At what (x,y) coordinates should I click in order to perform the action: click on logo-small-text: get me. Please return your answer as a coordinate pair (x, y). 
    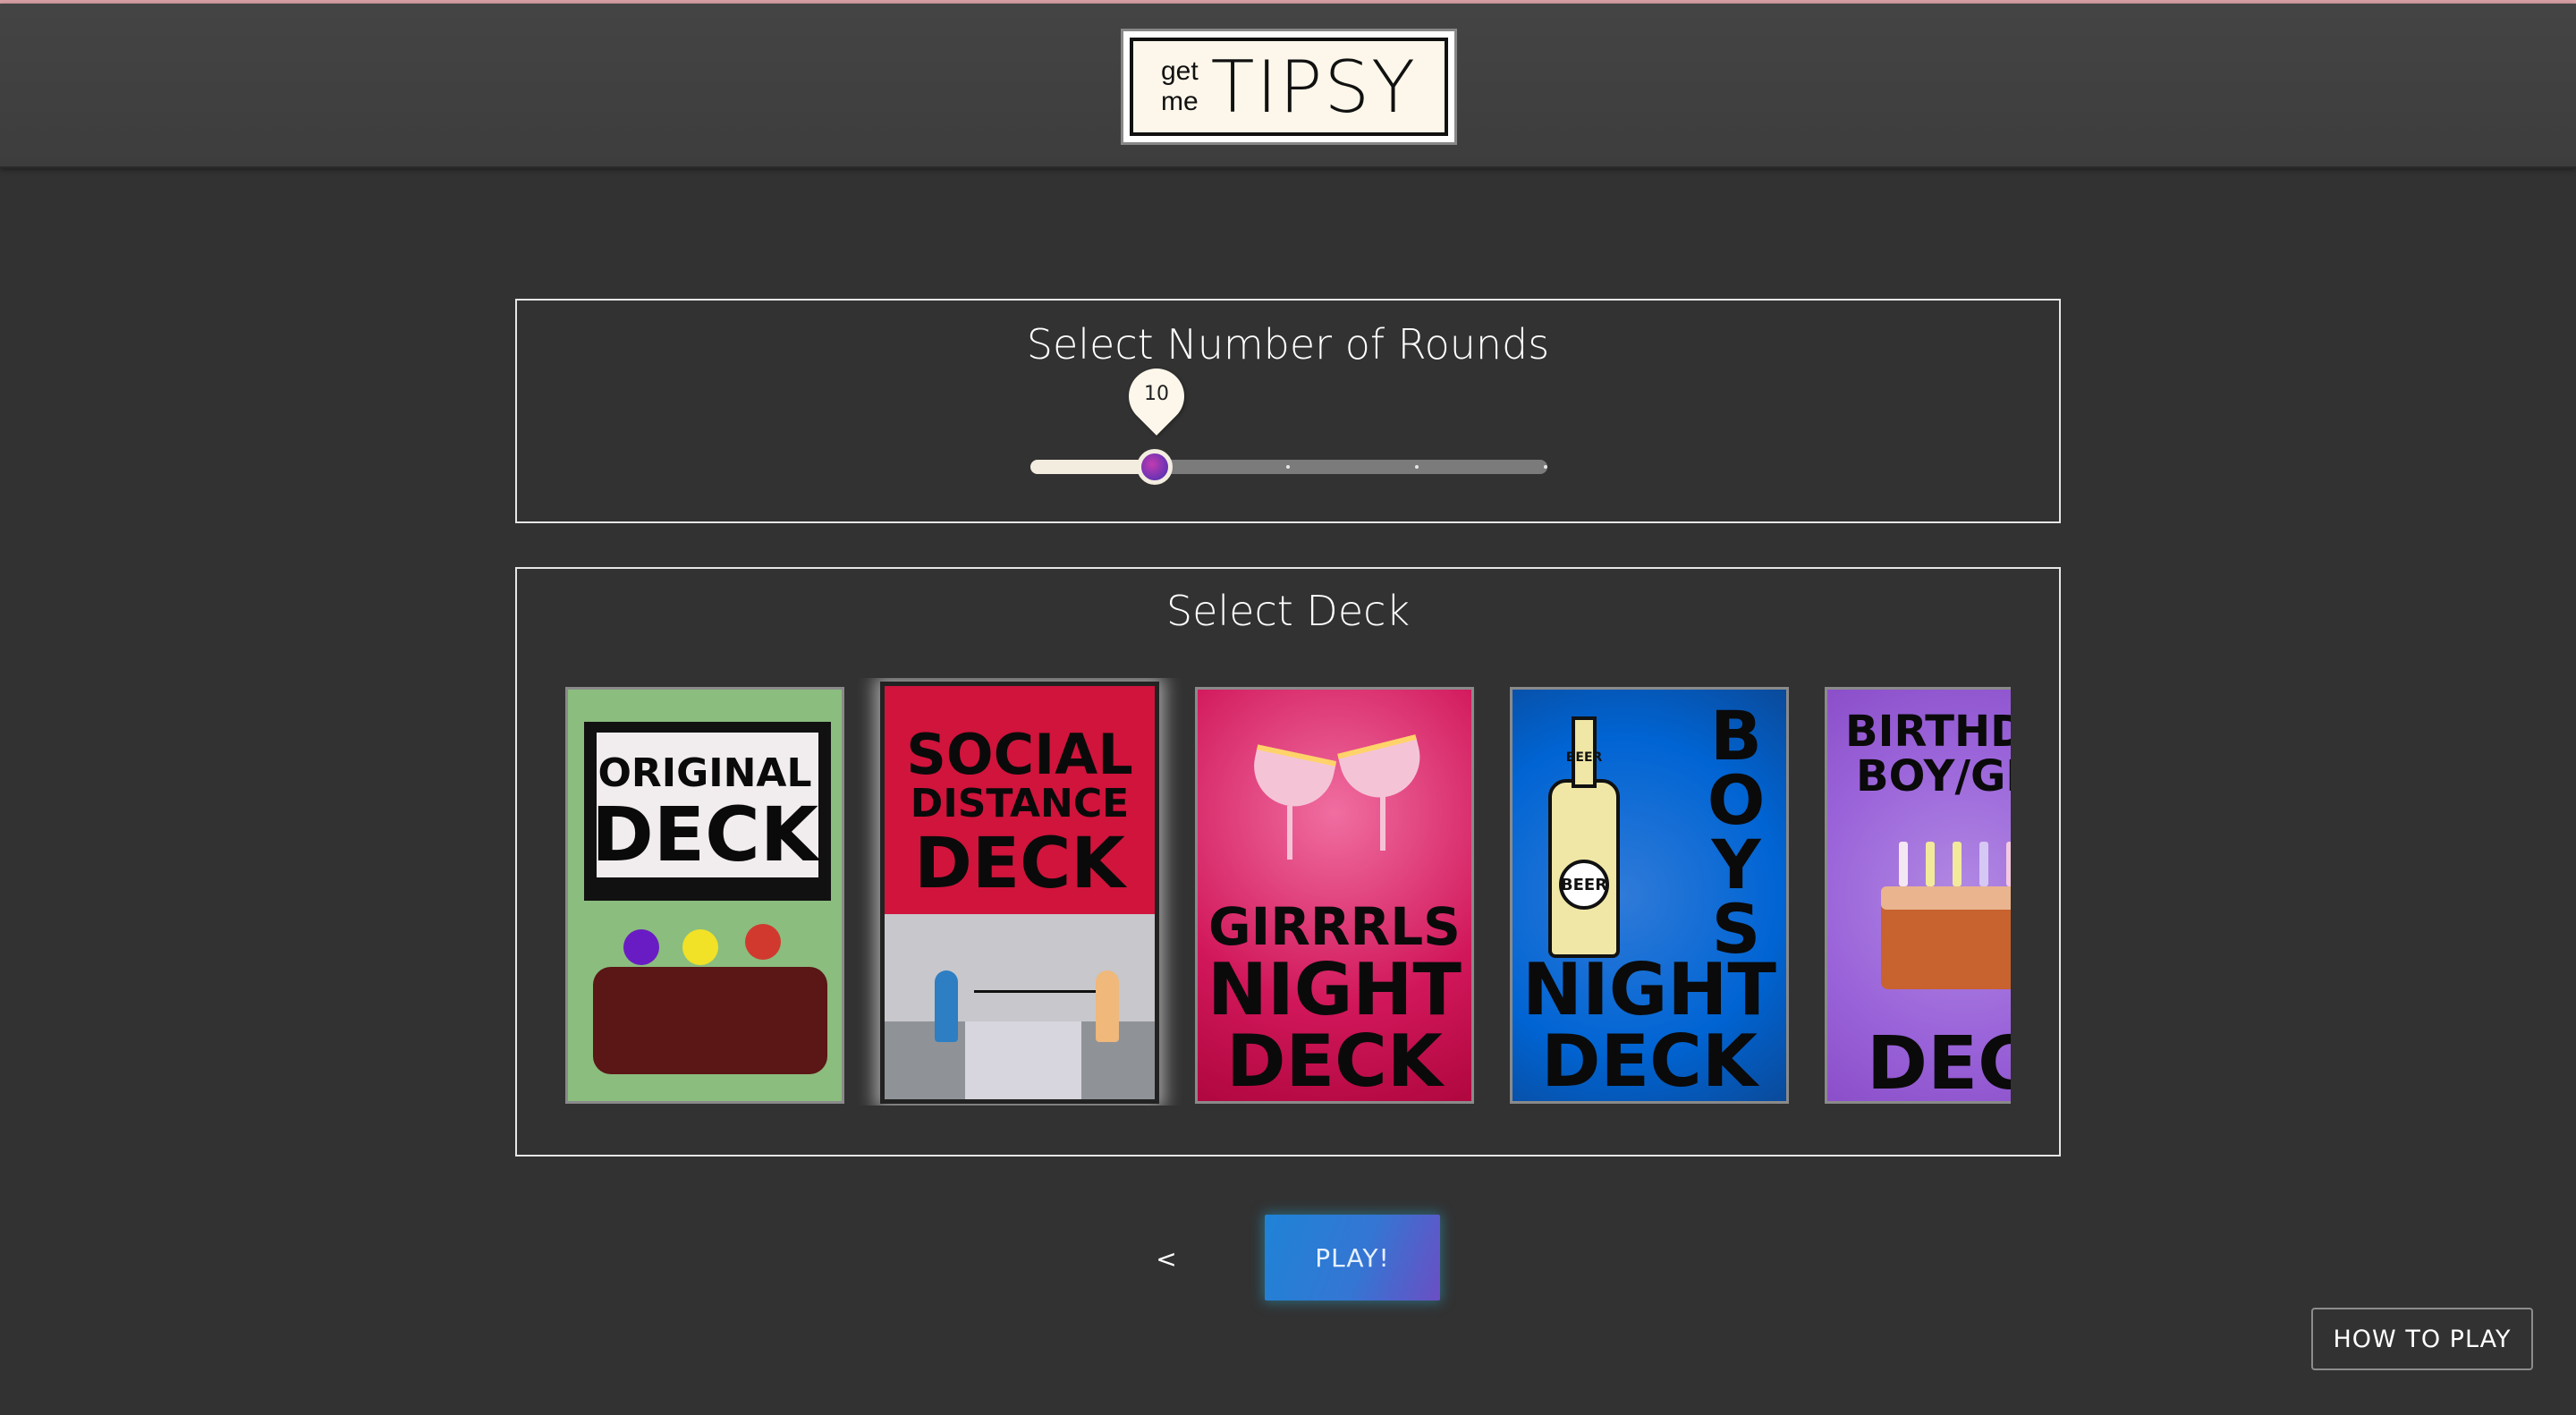
    Looking at the image, I should click on (1180, 87).